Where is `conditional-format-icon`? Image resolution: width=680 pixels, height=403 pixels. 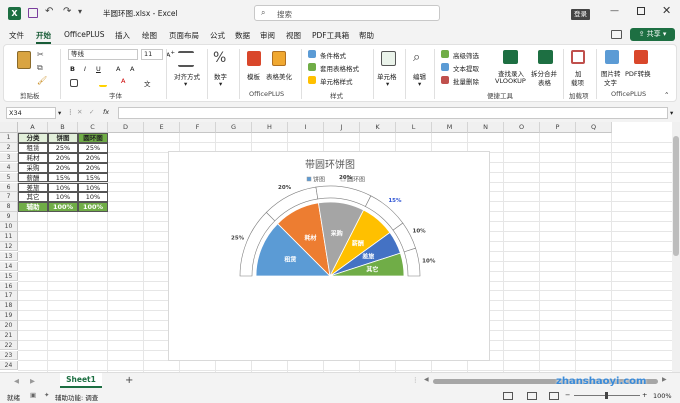 conditional-format-icon is located at coordinates (312, 54).